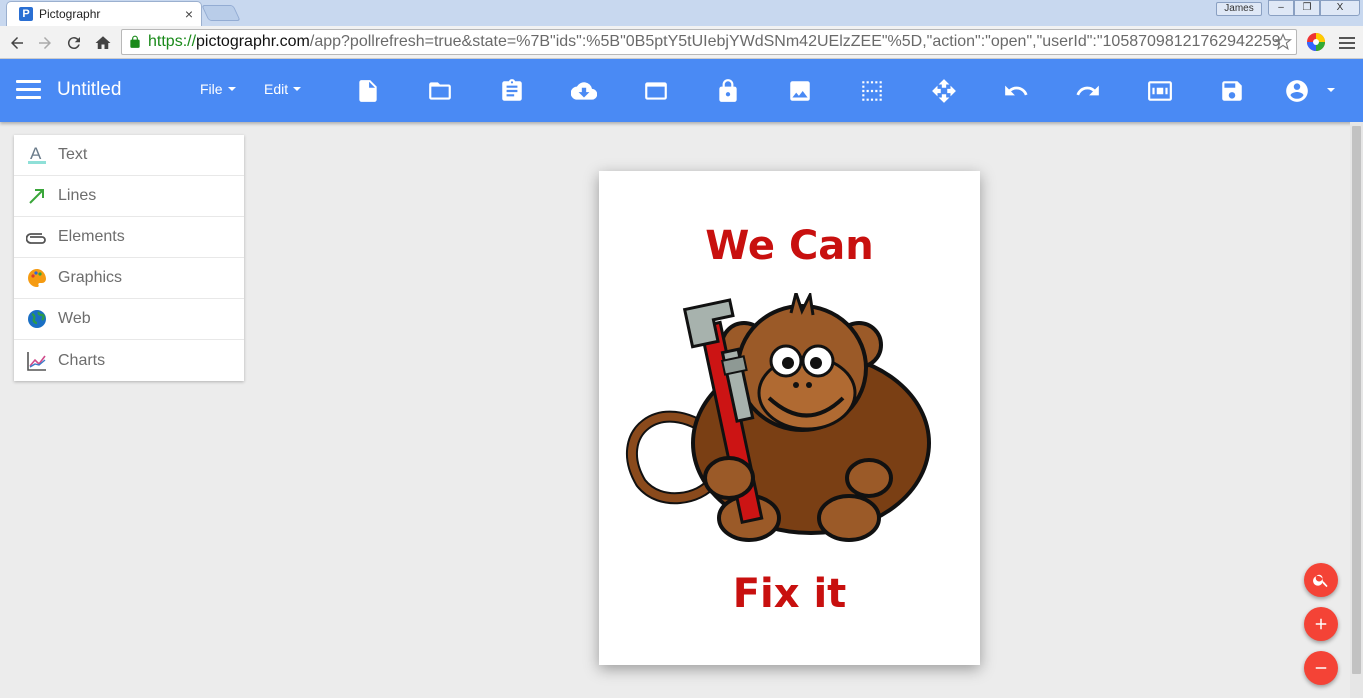 The image size is (1363, 698). I want to click on panel-item-label: Lines, so click(77, 195).